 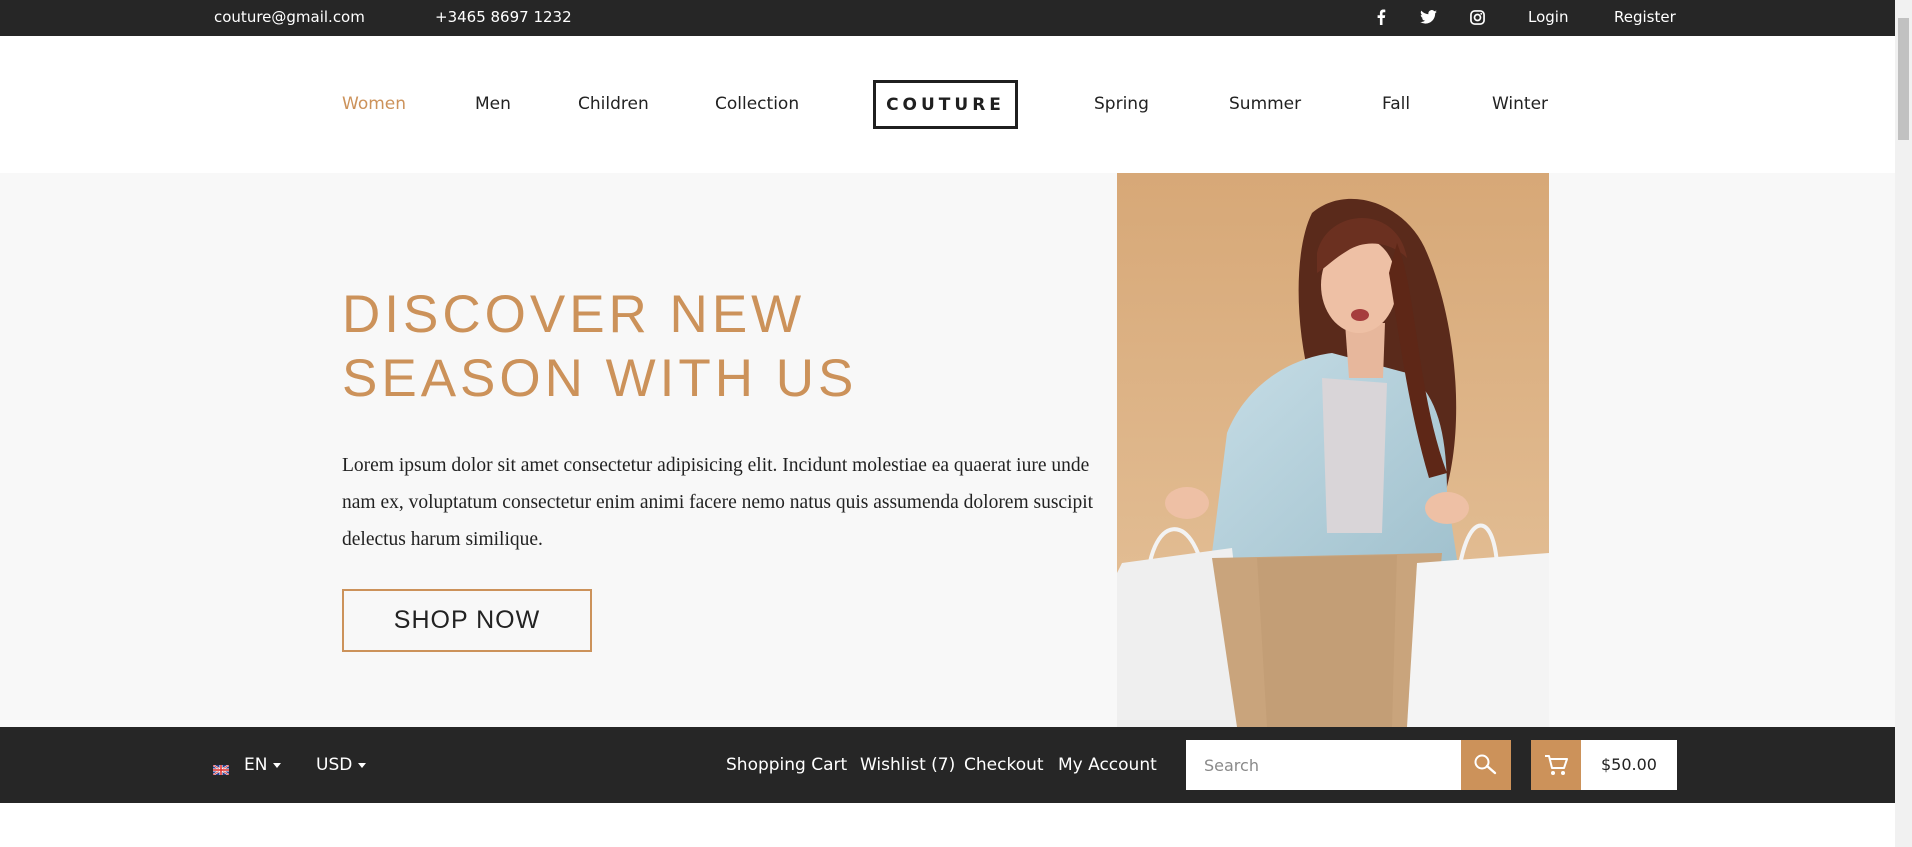 I want to click on site-logo: COUTURE, so click(x=945, y=104).